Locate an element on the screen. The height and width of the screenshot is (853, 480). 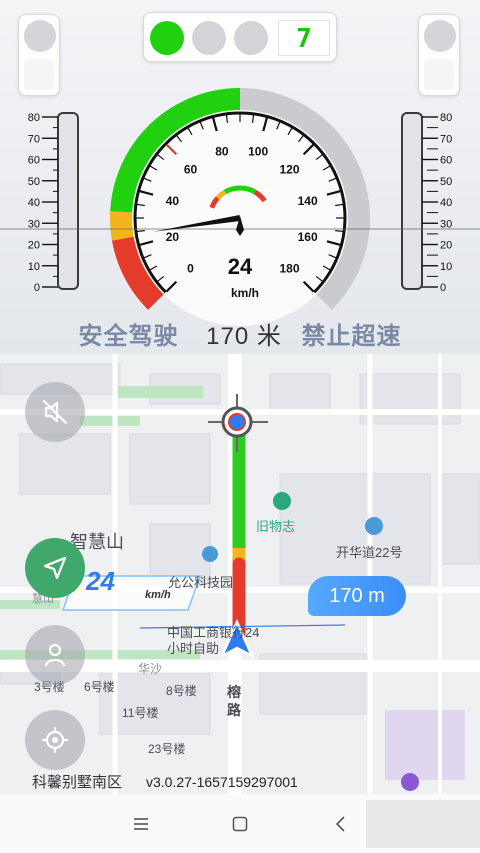
navigation-button is located at coordinates (55, 568).